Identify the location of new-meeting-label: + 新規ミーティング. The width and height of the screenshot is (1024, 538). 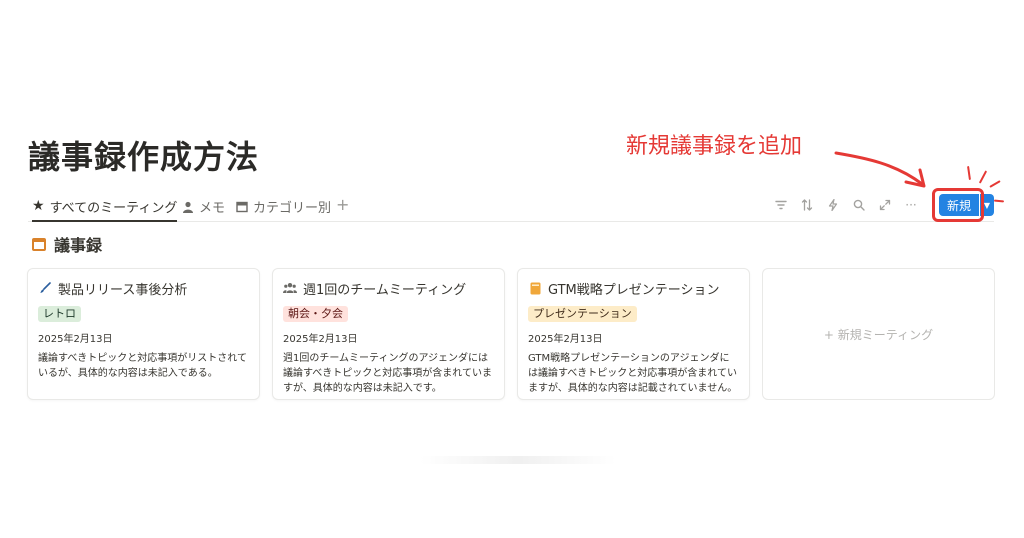
(878, 334).